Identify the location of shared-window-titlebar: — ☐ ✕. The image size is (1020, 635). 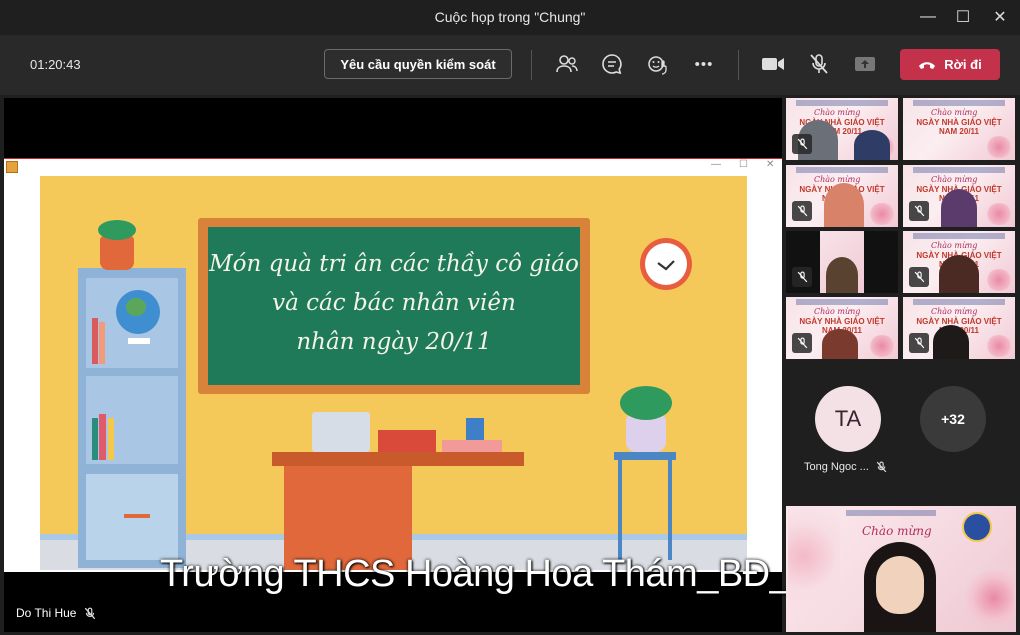
(393, 166).